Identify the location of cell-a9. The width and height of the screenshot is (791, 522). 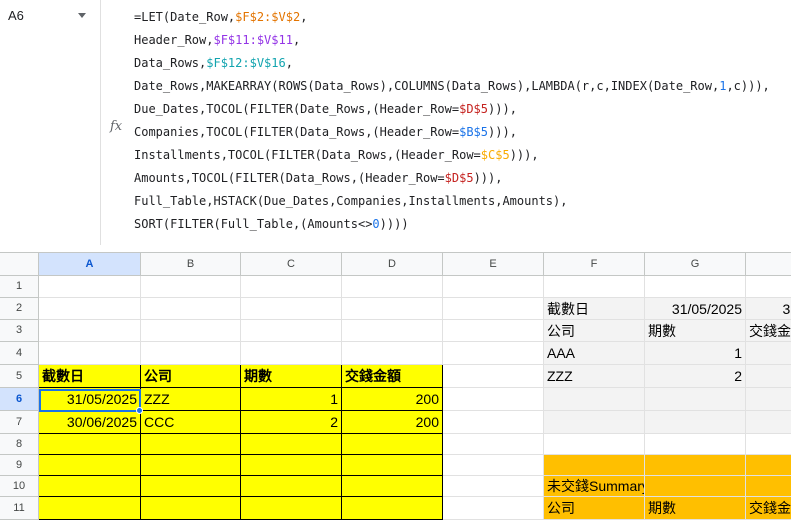
(90, 465).